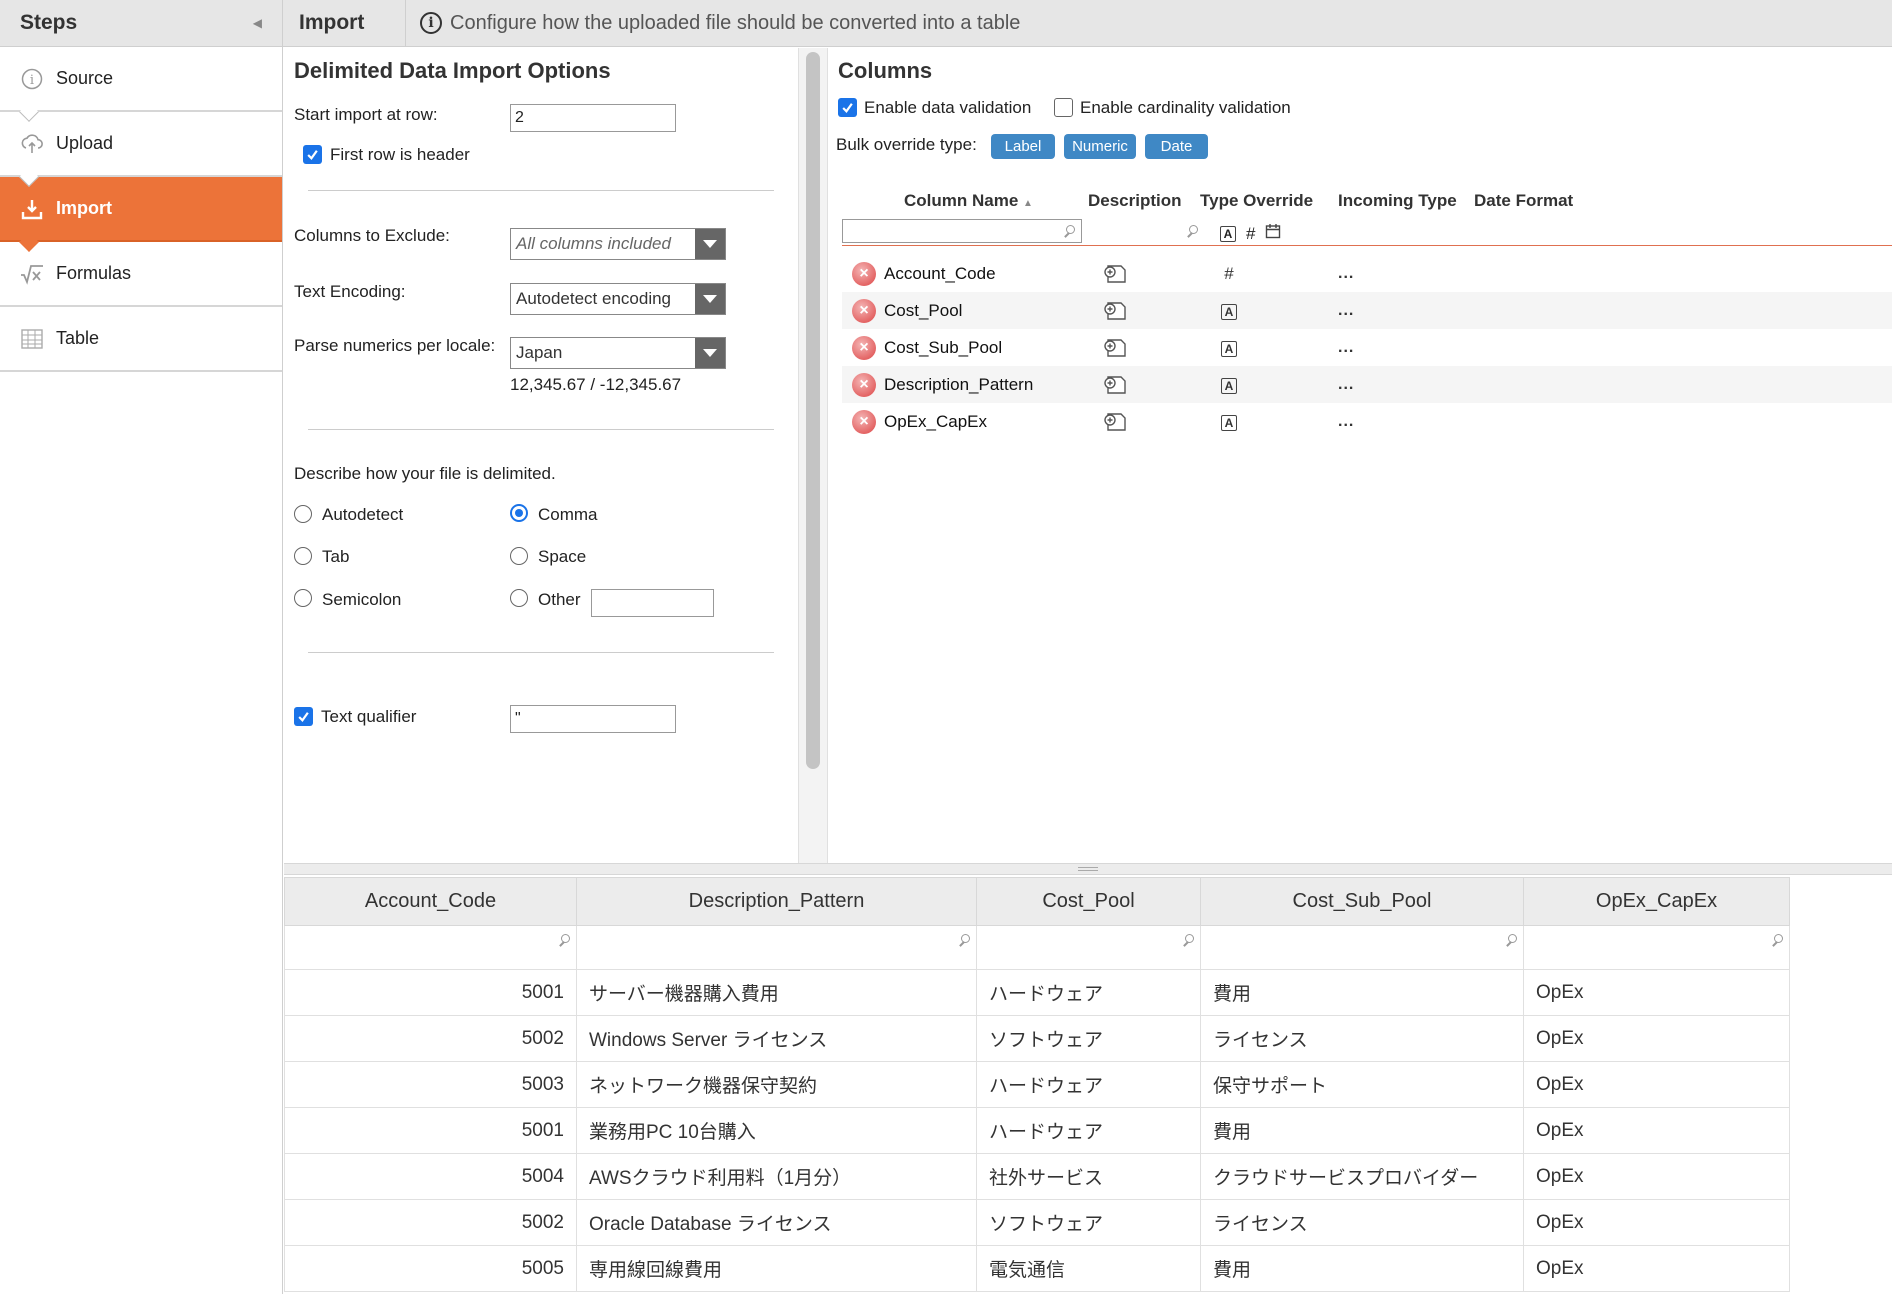  What do you see at coordinates (141, 274) in the screenshot?
I see `step-formulas: Formulas` at bounding box center [141, 274].